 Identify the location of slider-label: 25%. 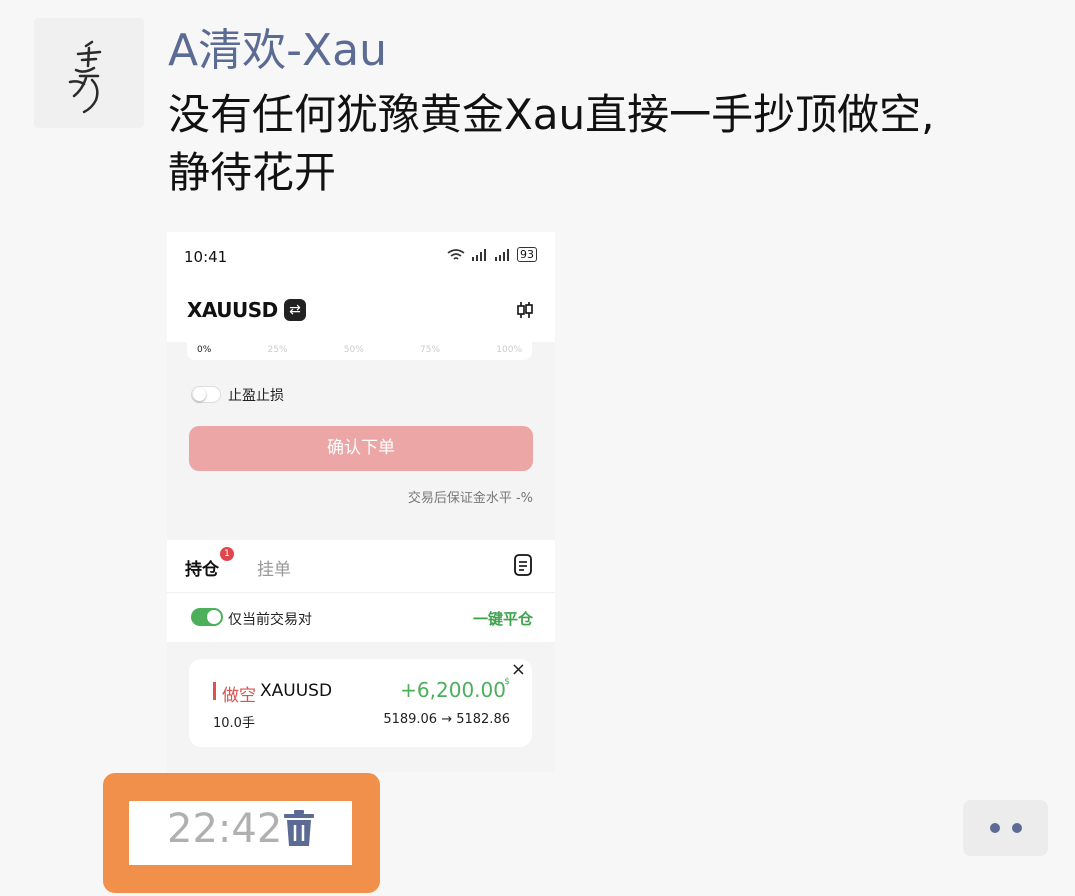
(277, 350).